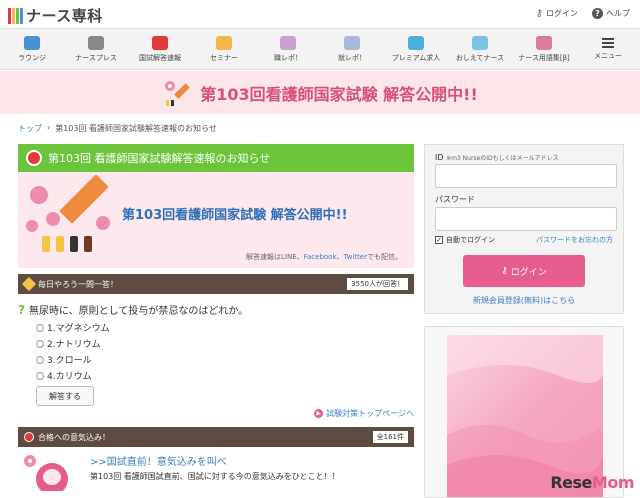  I want to click on breadcrumb-home: トップ, so click(30, 128).